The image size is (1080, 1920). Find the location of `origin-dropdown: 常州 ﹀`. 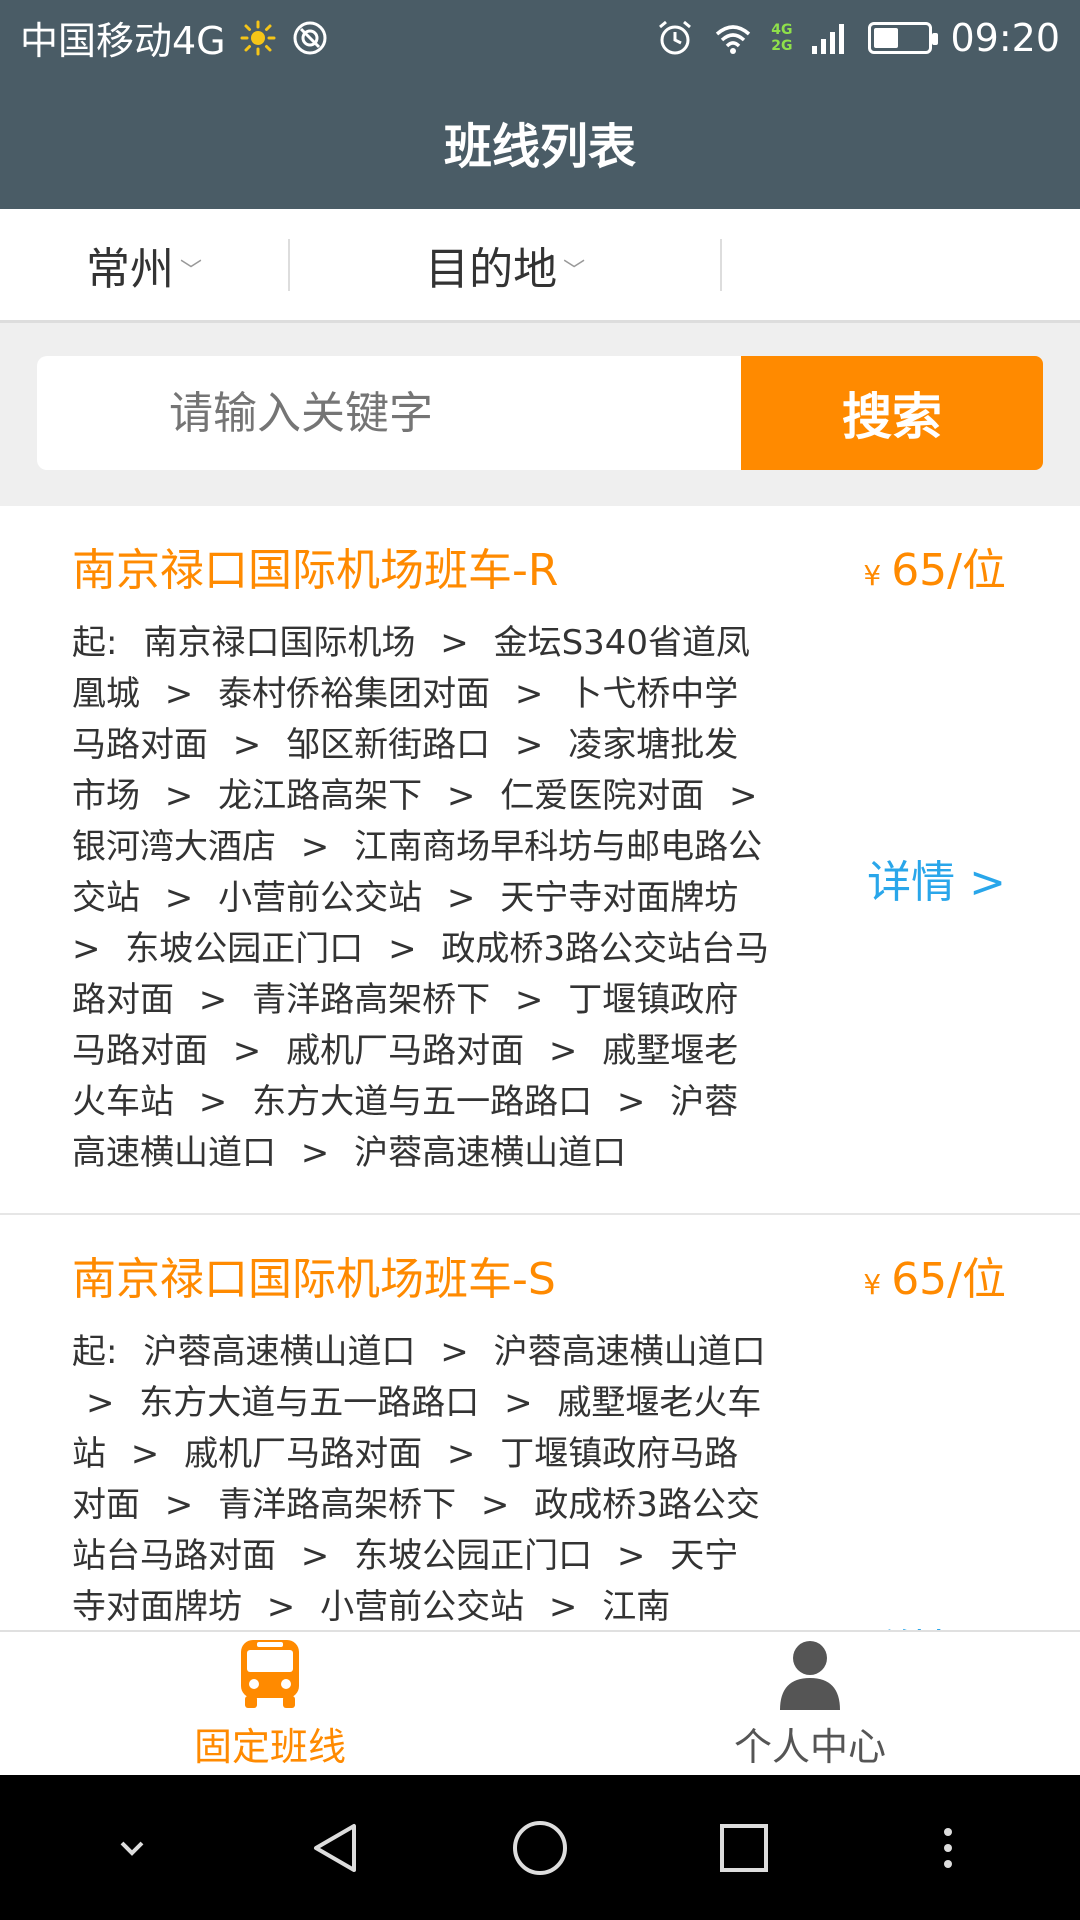

origin-dropdown: 常州 ﹀ is located at coordinates (144, 265).